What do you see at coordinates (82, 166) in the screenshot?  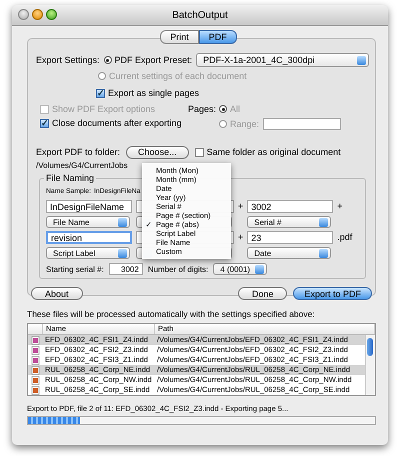 I see `folder-path: /Volumes/G4/CurrentJobs` at bounding box center [82, 166].